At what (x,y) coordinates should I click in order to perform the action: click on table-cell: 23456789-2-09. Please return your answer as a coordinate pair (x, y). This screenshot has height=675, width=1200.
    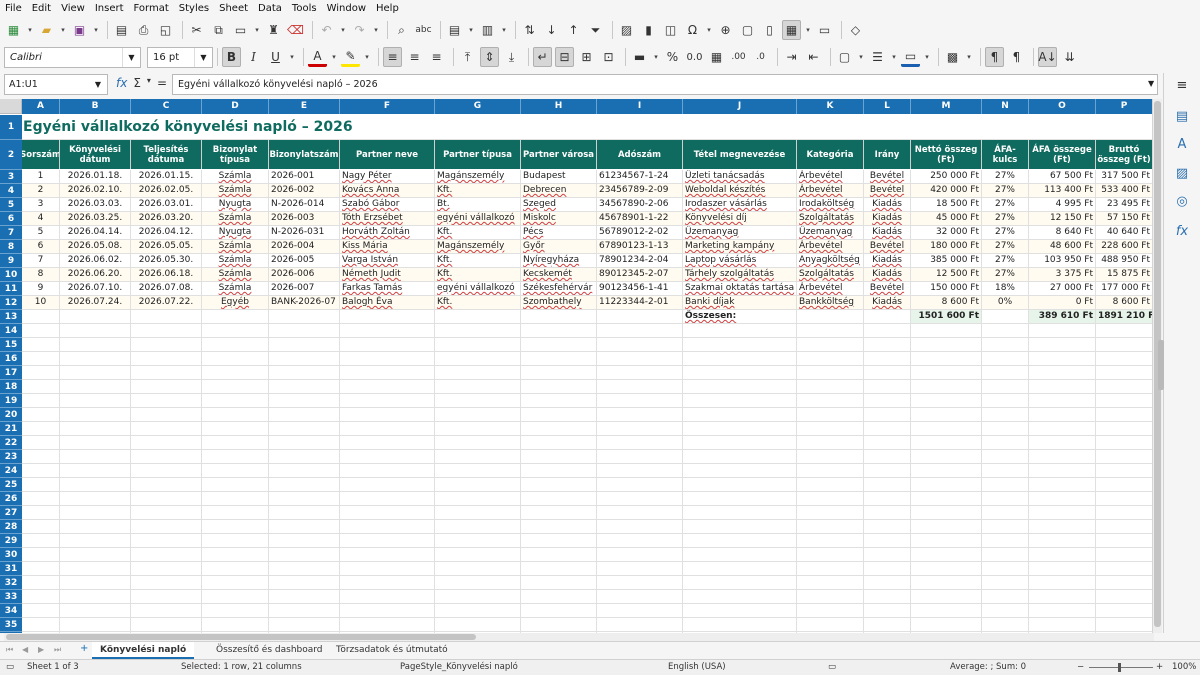
    Looking at the image, I should click on (640, 191).